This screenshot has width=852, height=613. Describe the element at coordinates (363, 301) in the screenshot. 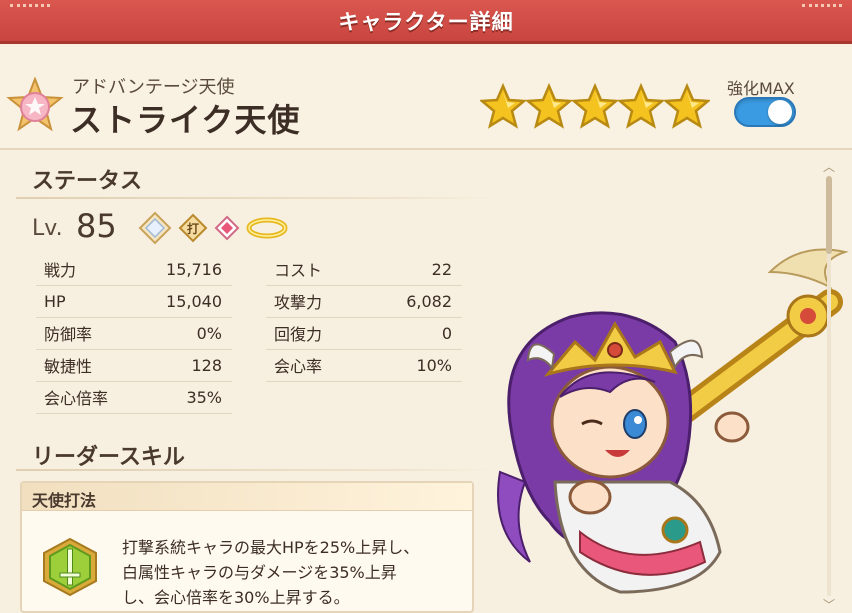

I see `stat-row: 攻撃力 6,082` at that location.